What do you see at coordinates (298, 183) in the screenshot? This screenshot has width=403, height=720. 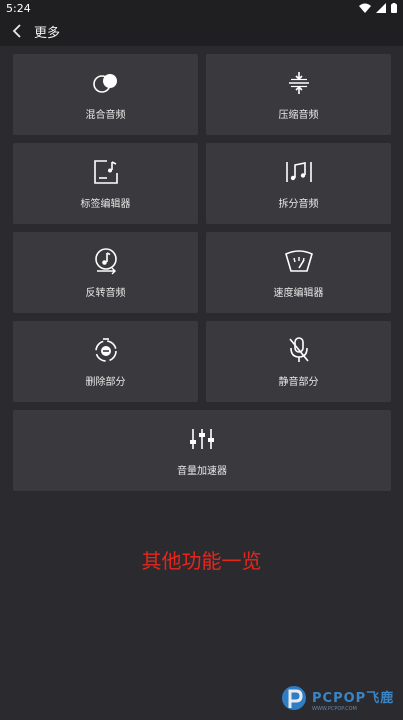 I see `tile-split-audio: 拆分音频` at bounding box center [298, 183].